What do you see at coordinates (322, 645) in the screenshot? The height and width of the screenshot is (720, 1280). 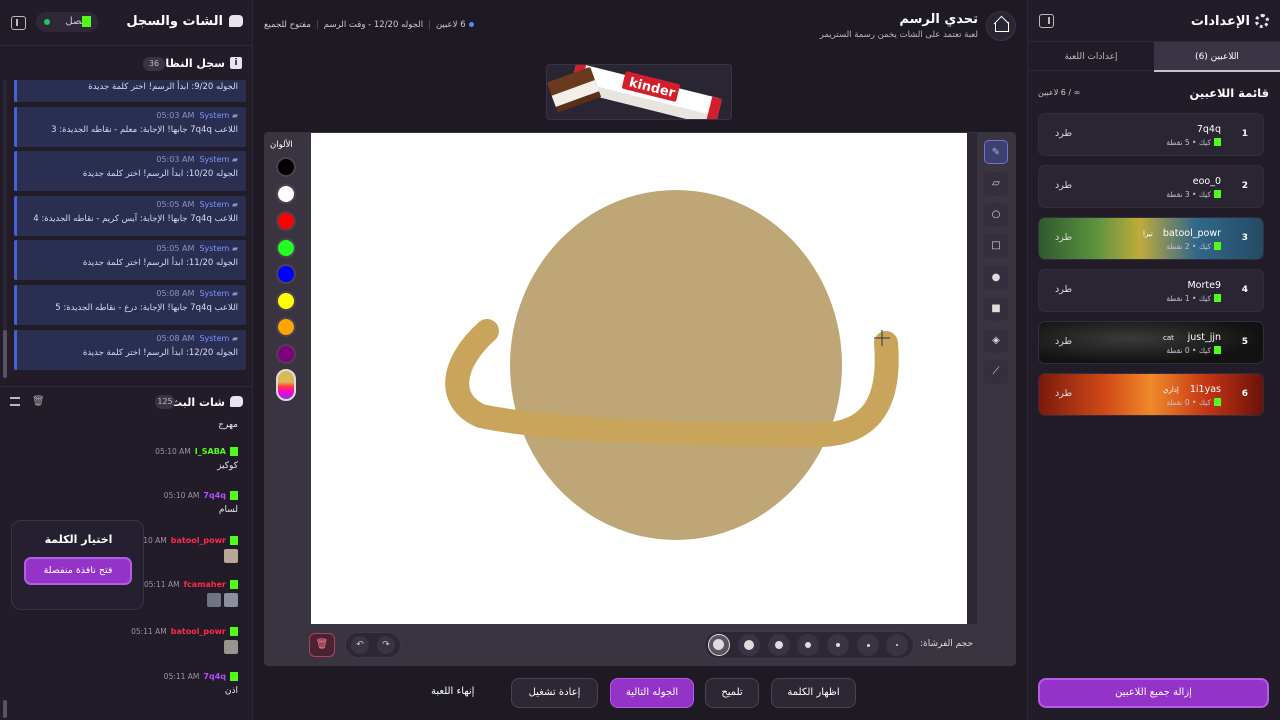 I see `clear-canvas-trash-icon: 🗑` at bounding box center [322, 645].